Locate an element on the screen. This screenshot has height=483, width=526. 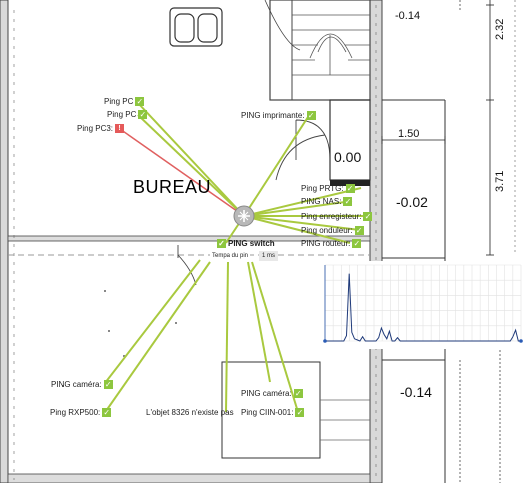
sensor-ping-recorder: Ping enregisteur: ✓ is located at coordinates (337, 217).